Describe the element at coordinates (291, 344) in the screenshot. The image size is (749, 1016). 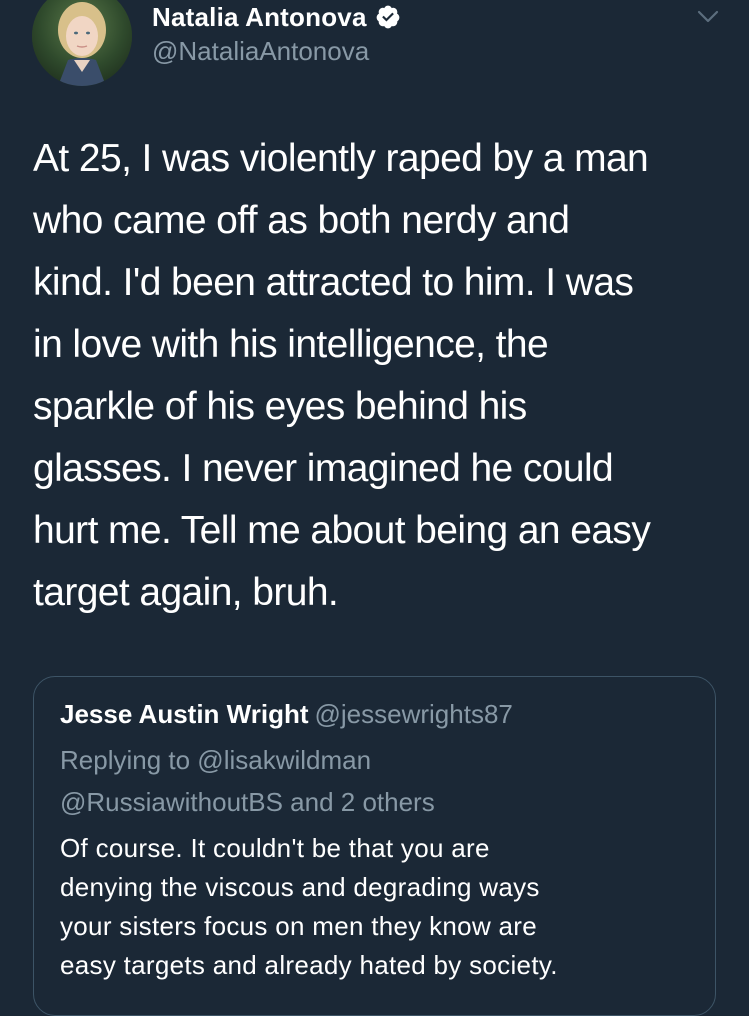
I see `tweet-text-line: in love with his intelligence, the` at that location.